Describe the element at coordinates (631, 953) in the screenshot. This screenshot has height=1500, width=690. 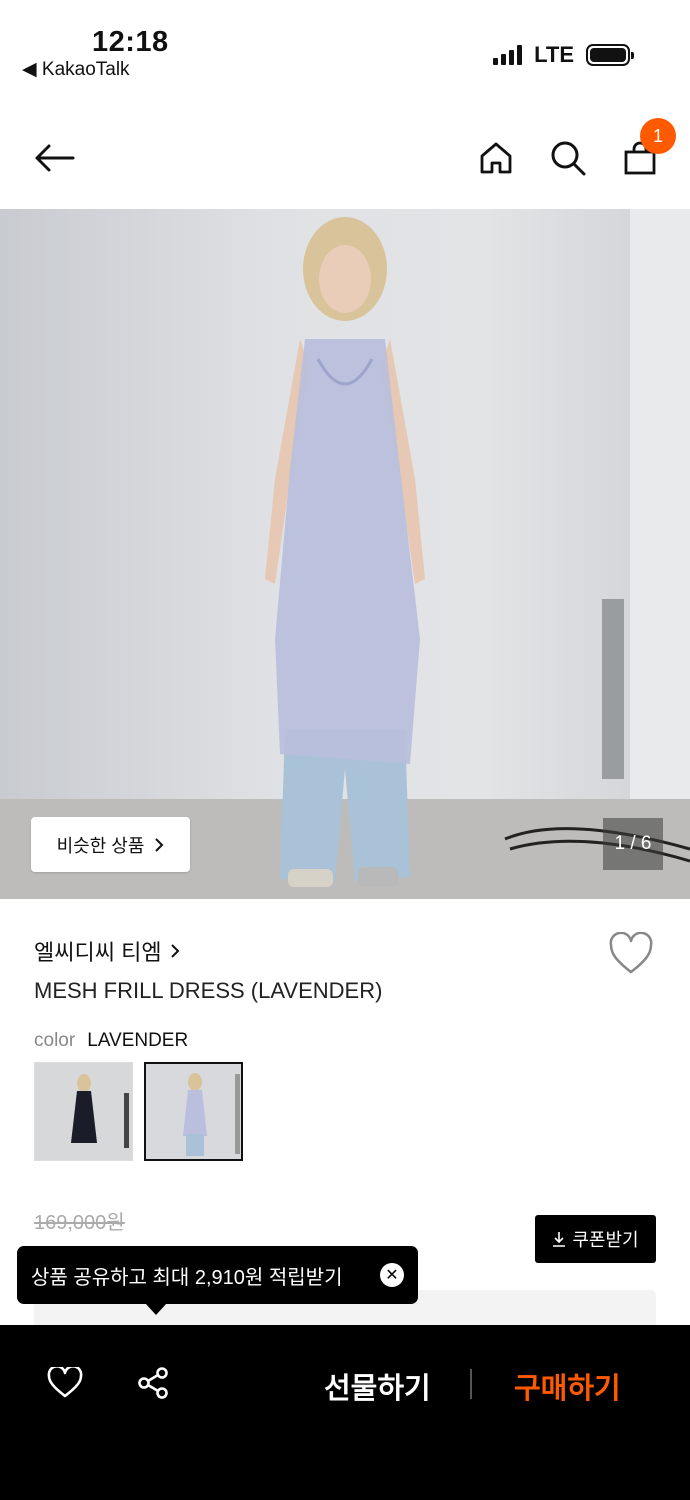
I see `wishlist-heart-icon` at that location.